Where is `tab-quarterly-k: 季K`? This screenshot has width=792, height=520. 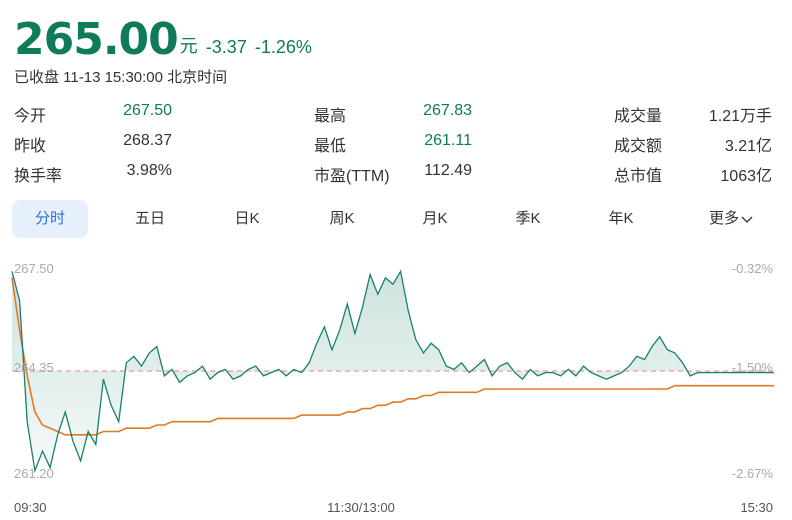 tab-quarterly-k: 季K is located at coordinates (528, 219).